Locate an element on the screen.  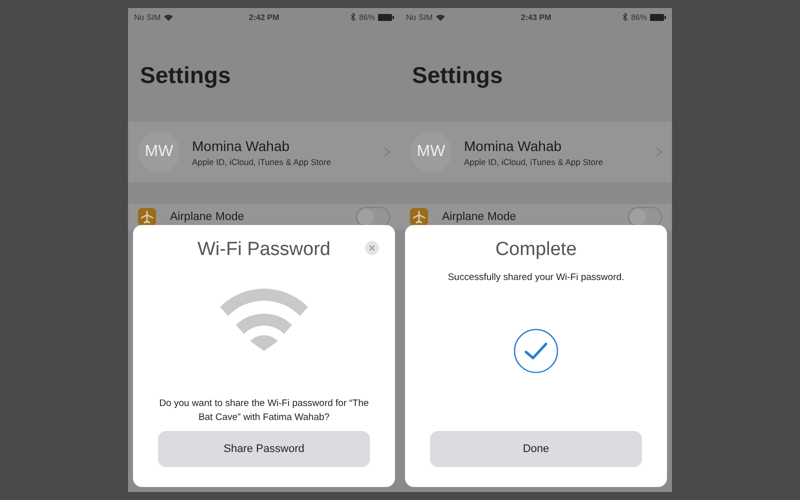
time-label: 2:43 PM is located at coordinates (536, 17).